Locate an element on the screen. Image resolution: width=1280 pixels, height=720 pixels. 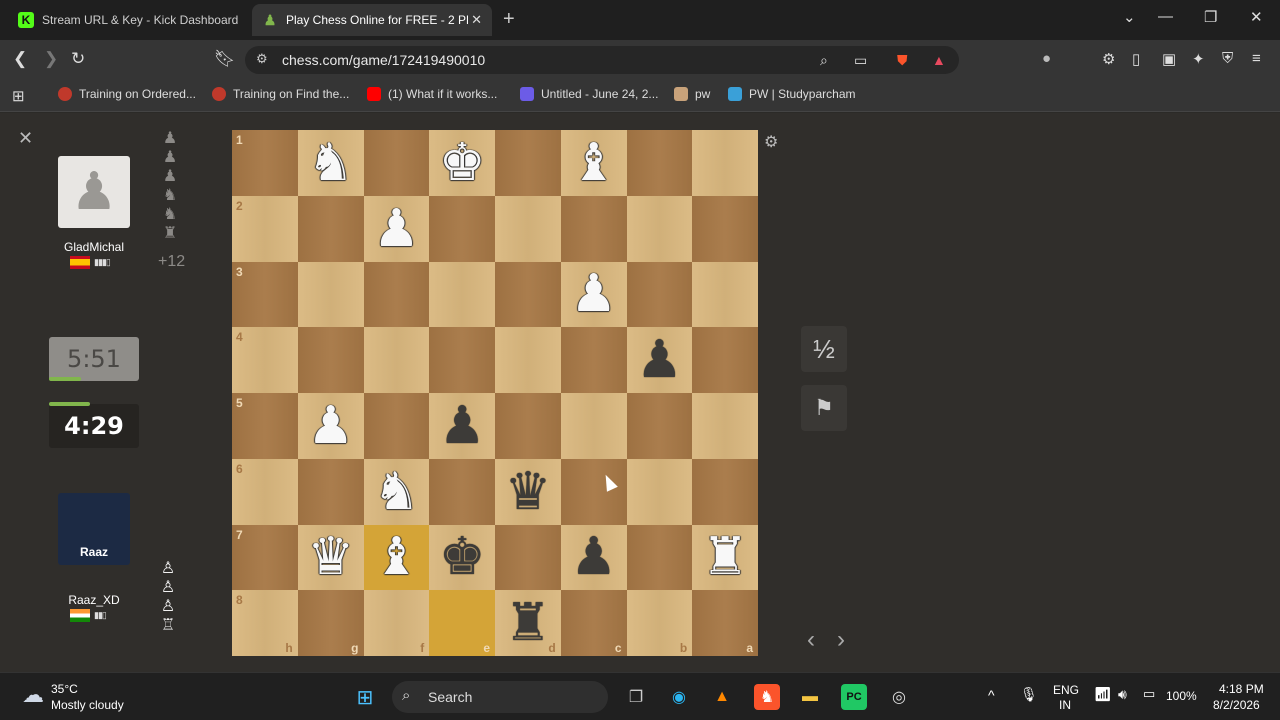
brave-rewards-icon: ▲ is located at coordinates (939, 60).